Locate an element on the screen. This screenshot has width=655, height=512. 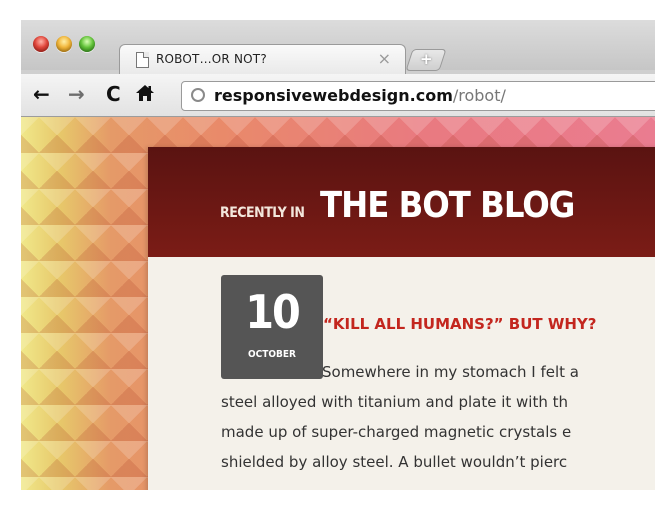
home-button is located at coordinates (145, 96).